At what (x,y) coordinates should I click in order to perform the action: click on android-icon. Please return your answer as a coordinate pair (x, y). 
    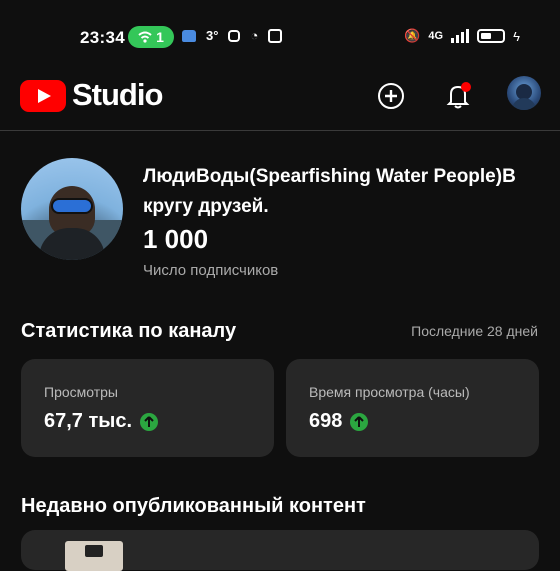
    Looking at the image, I should click on (189, 35).